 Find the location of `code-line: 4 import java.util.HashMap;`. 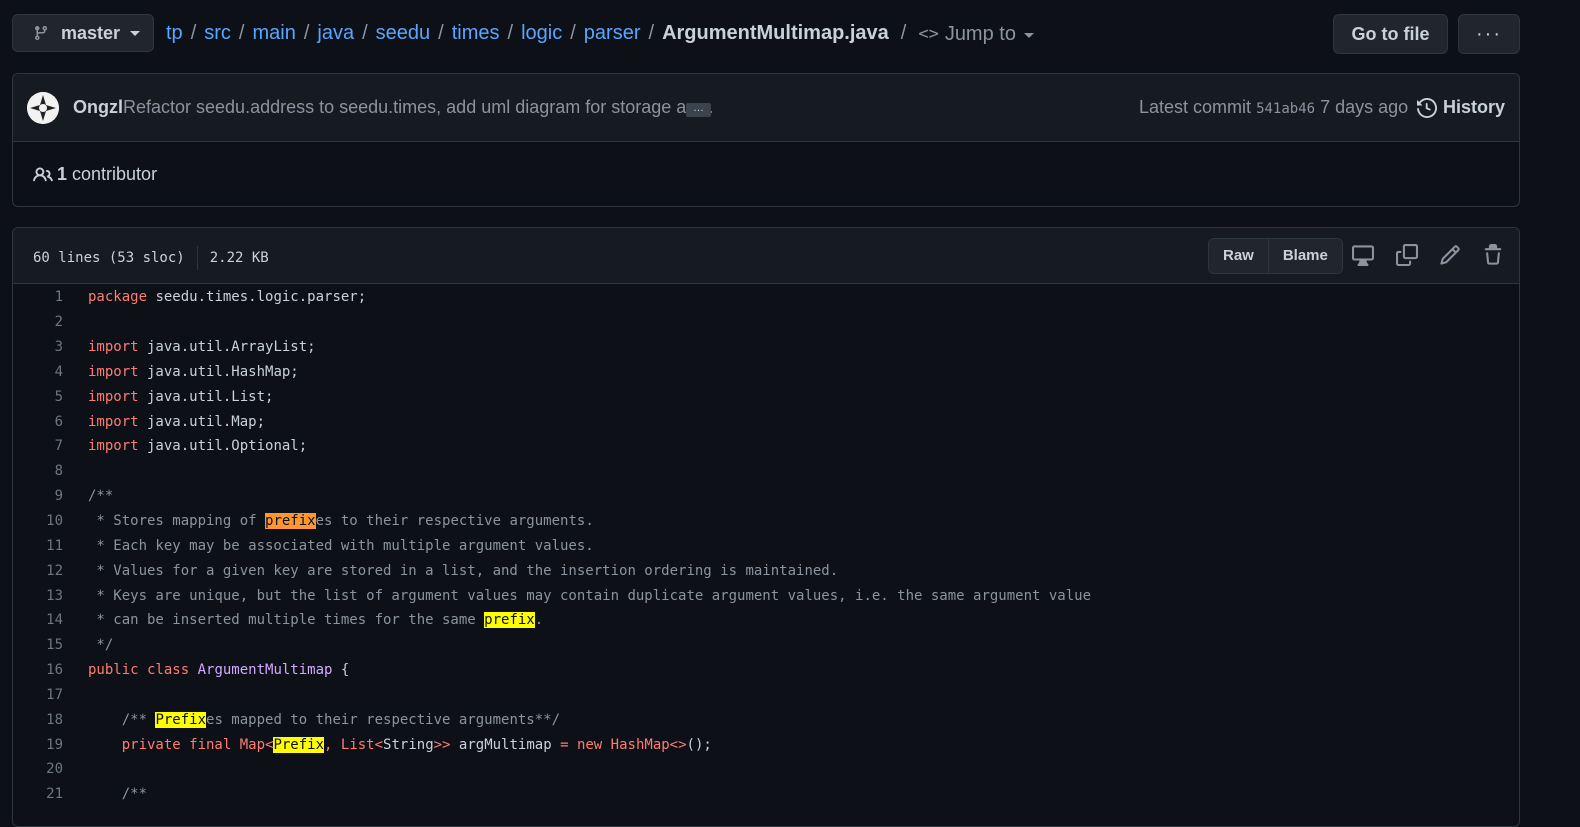

code-line: 4 import java.util.HashMap; is located at coordinates (766, 372).